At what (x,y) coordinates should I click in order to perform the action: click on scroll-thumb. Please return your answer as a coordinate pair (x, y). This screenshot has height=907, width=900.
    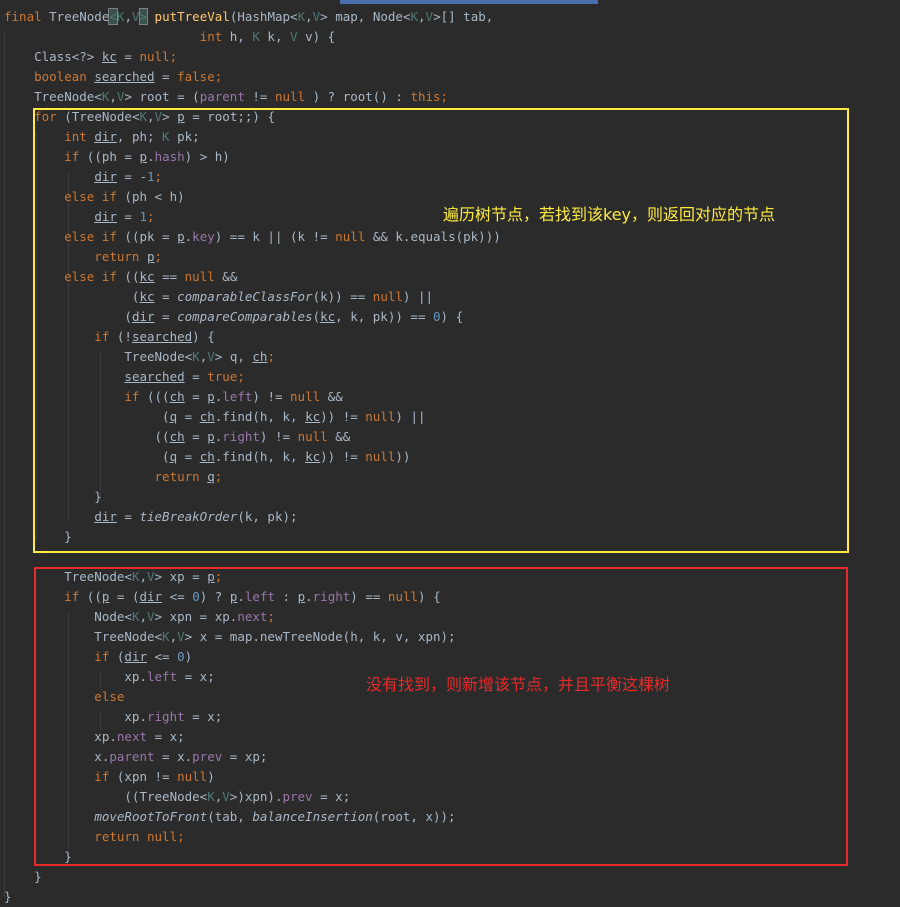
    Looking at the image, I should click on (469, 2).